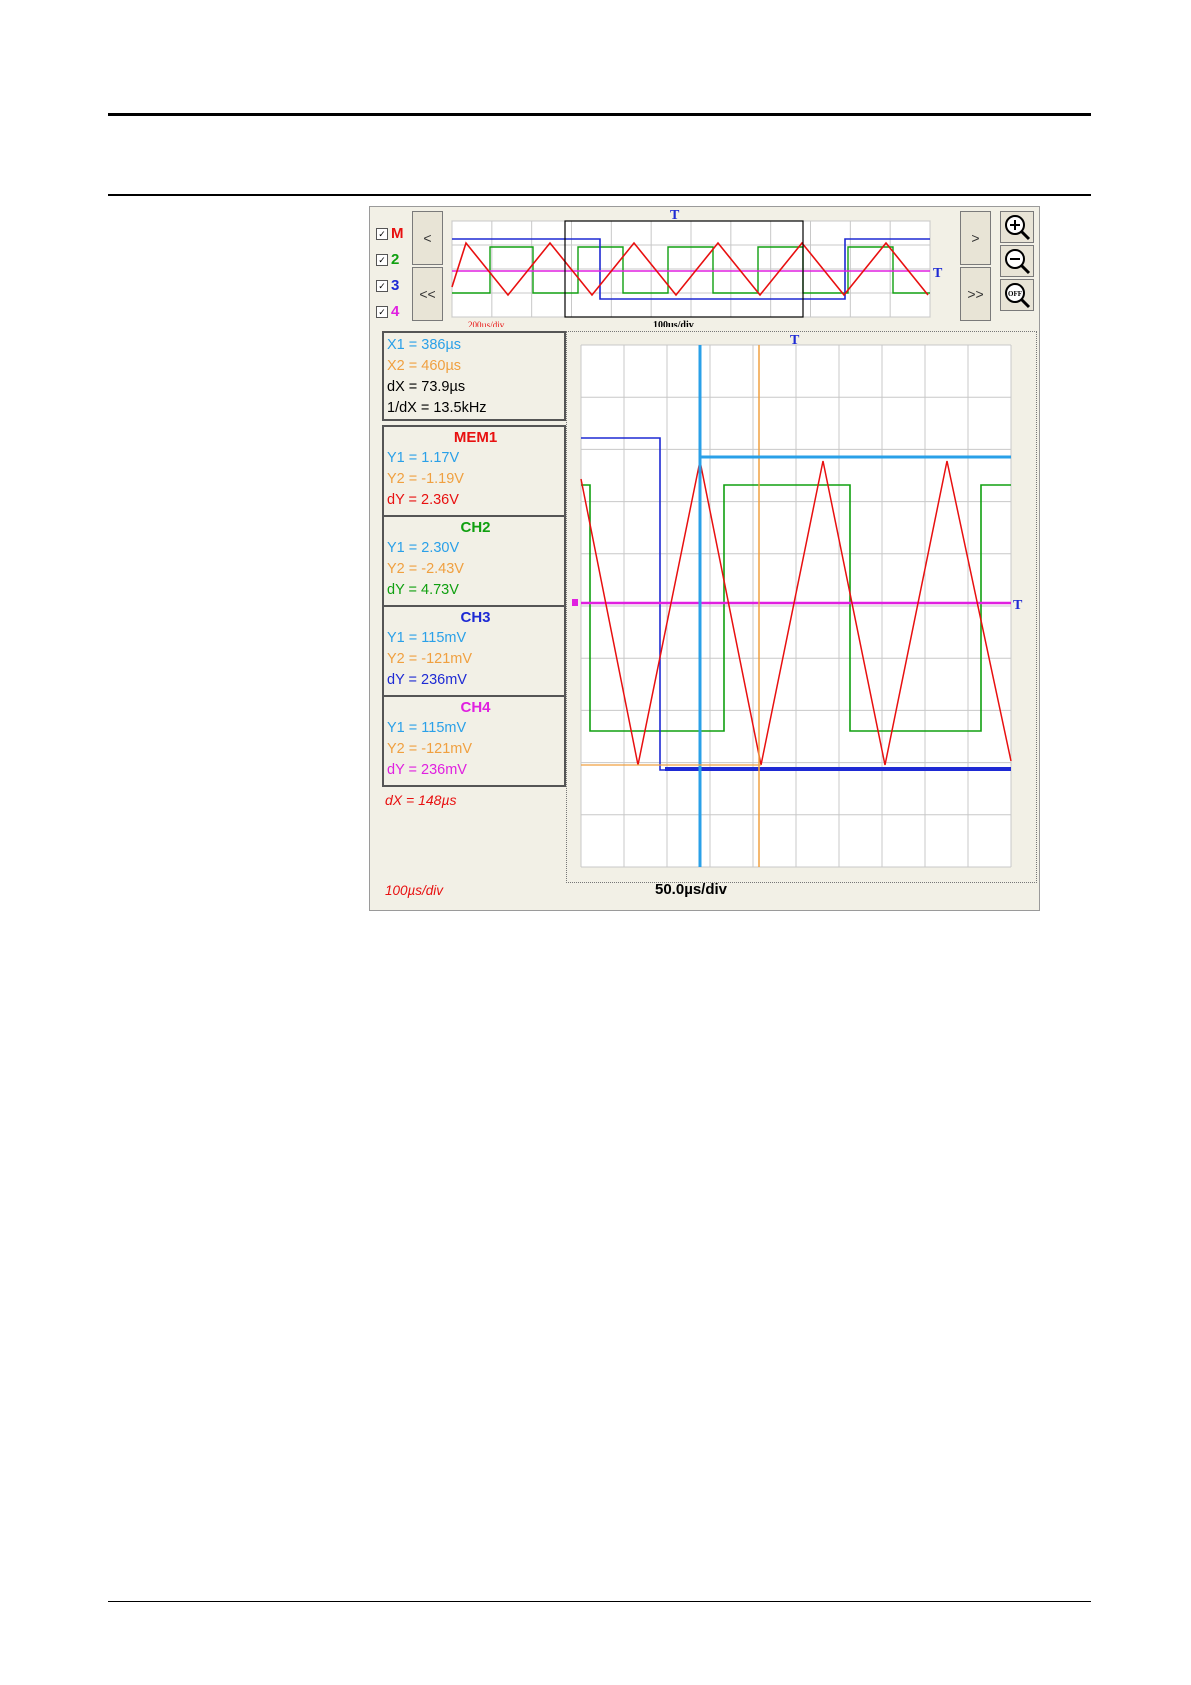  I want to click on header-rule-bottom, so click(599, 195).